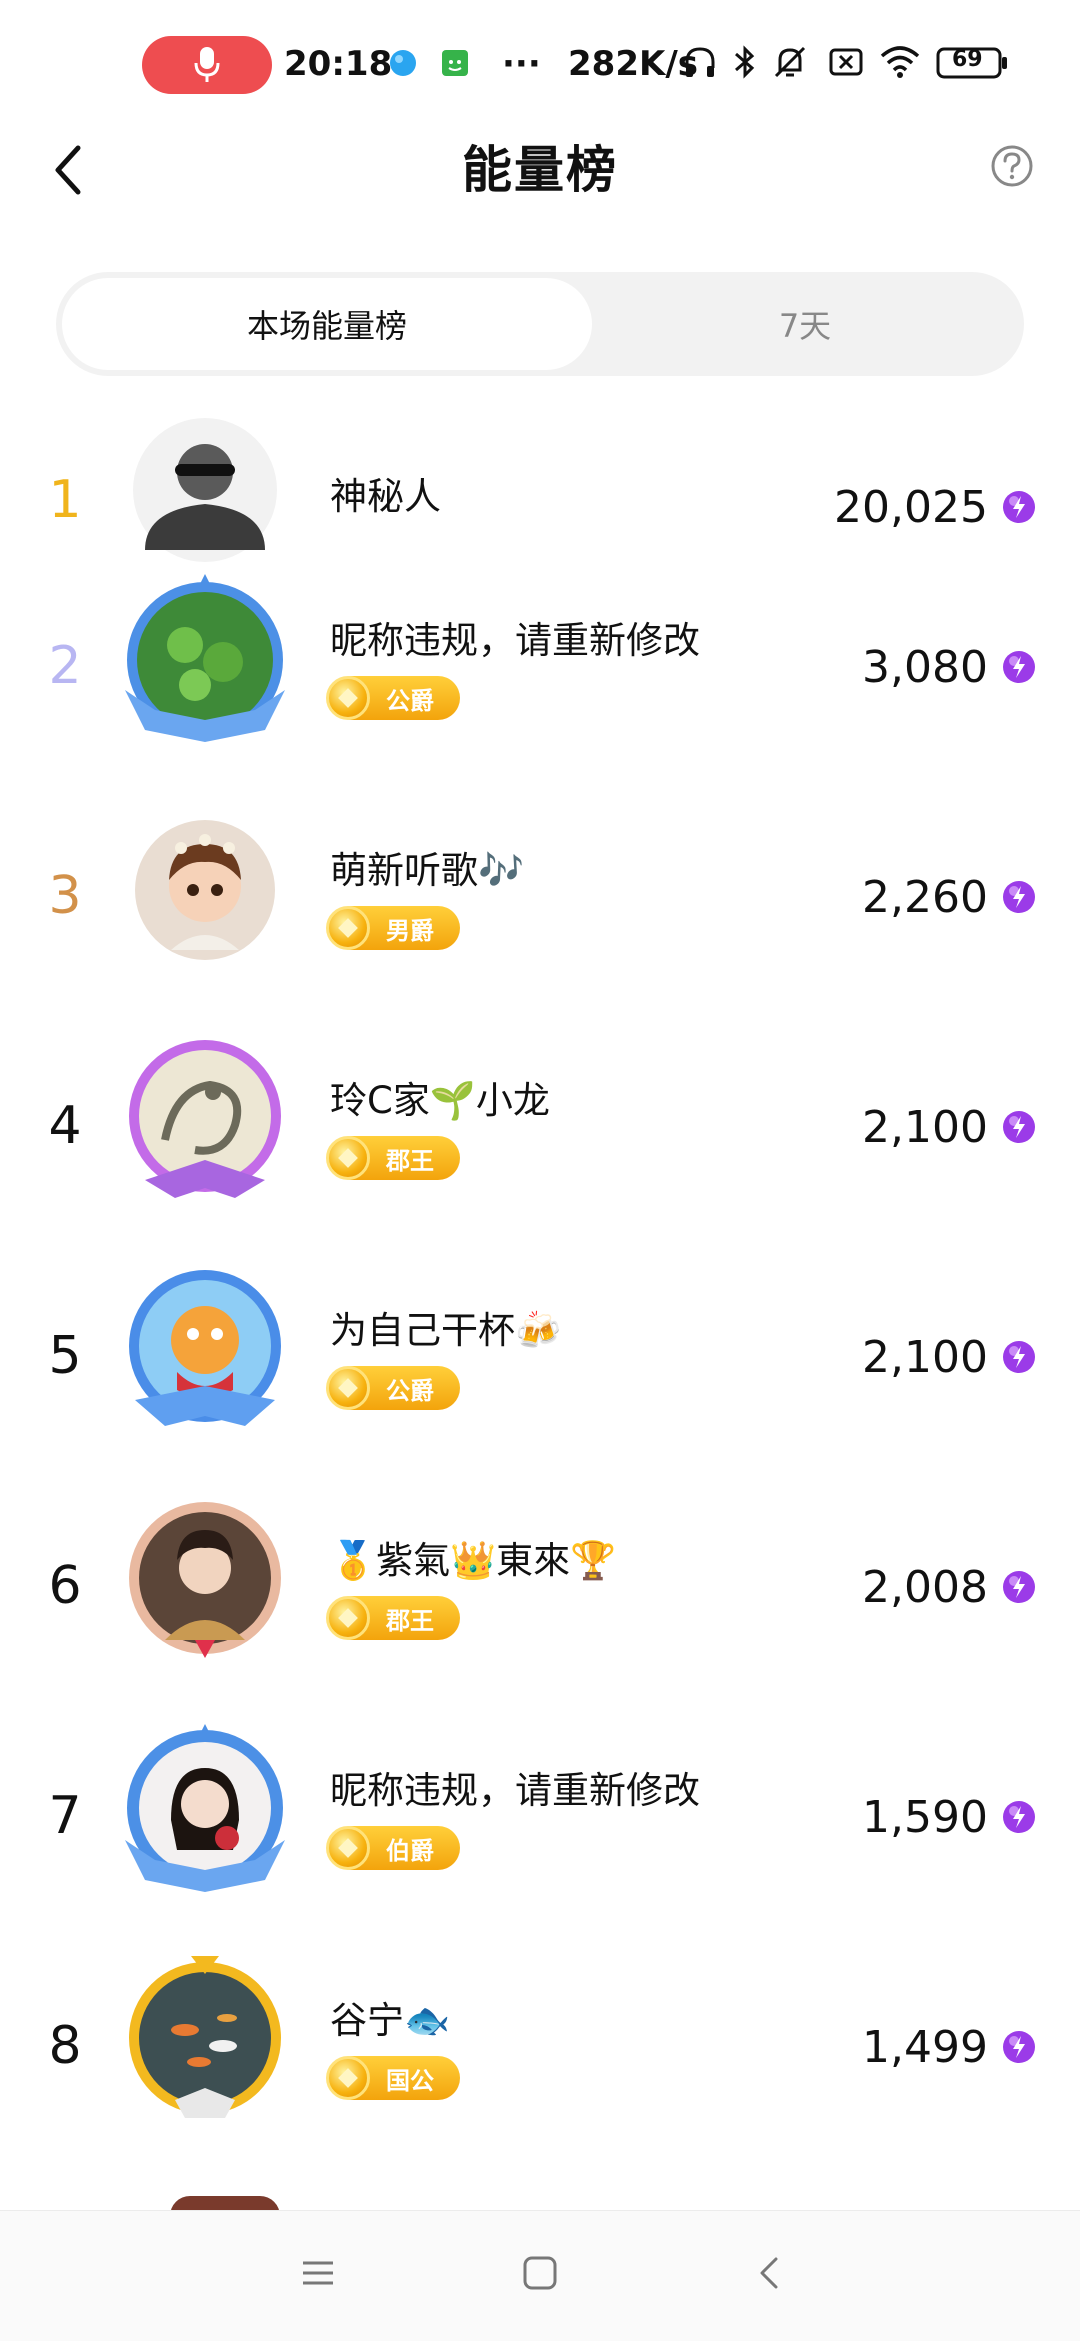 This screenshot has width=1080, height=2341. I want to click on mic-icon, so click(207, 64).